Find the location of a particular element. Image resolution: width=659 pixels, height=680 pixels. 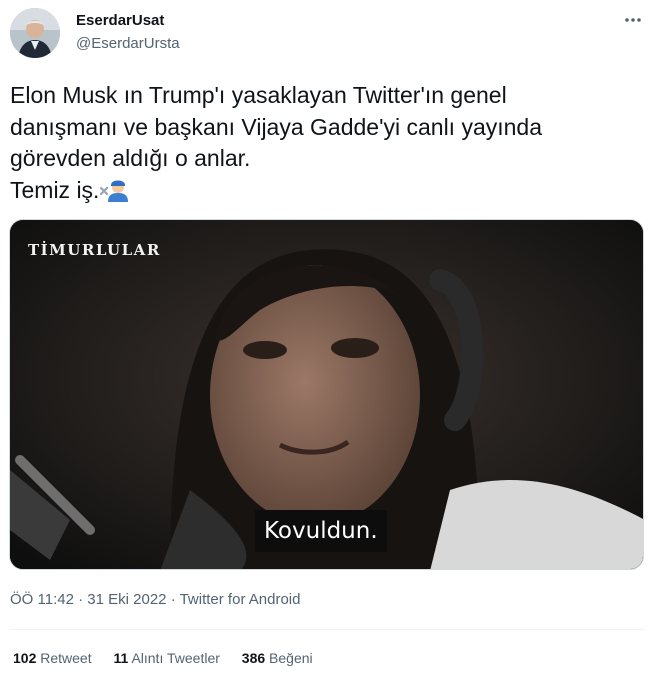

retweets-label: Retweet is located at coordinates (66, 658).